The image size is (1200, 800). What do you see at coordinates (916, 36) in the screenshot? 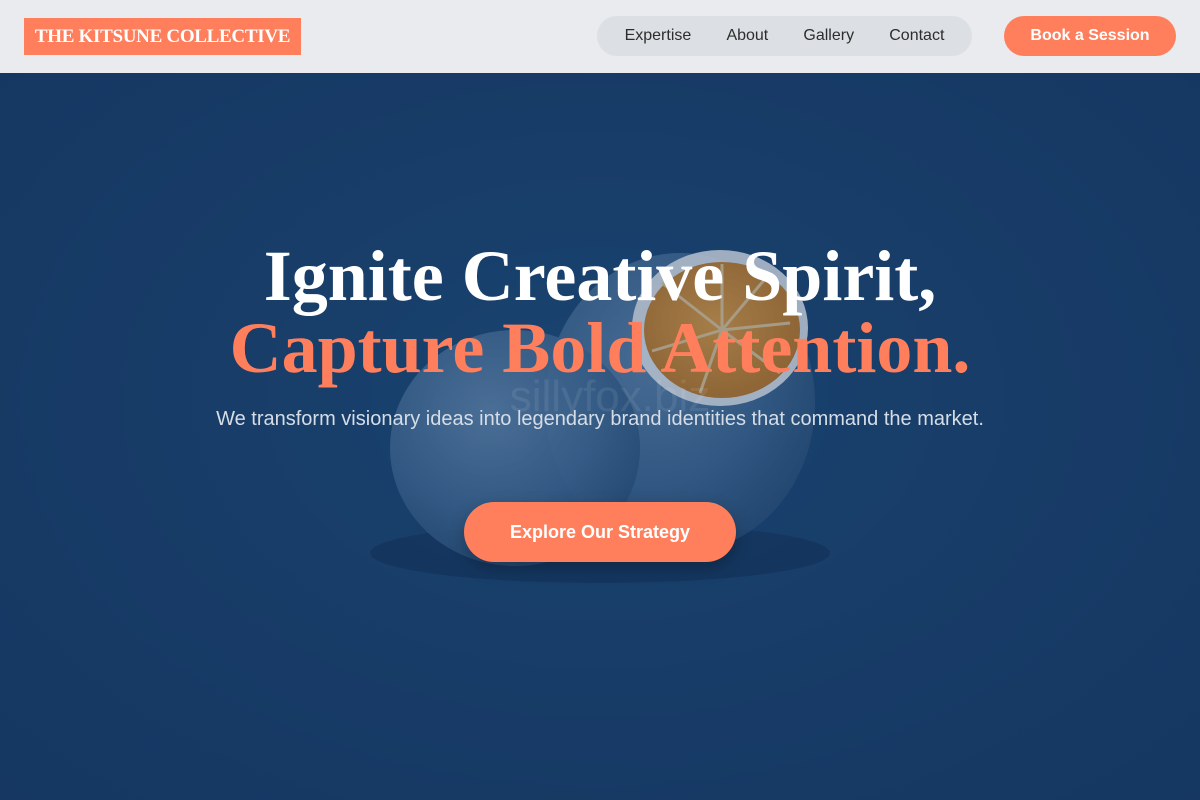
I see `nav-link-contact: Contact` at bounding box center [916, 36].